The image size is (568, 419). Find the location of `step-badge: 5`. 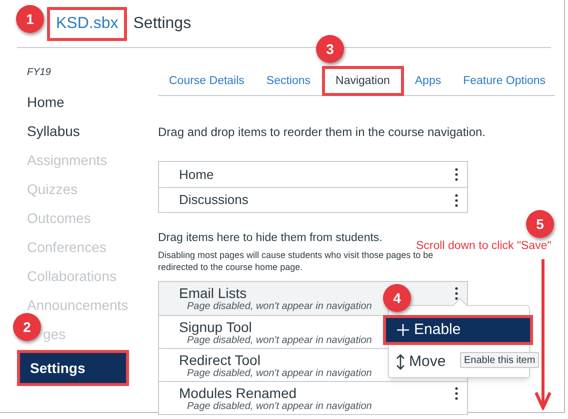

step-badge: 5 is located at coordinates (540, 224).